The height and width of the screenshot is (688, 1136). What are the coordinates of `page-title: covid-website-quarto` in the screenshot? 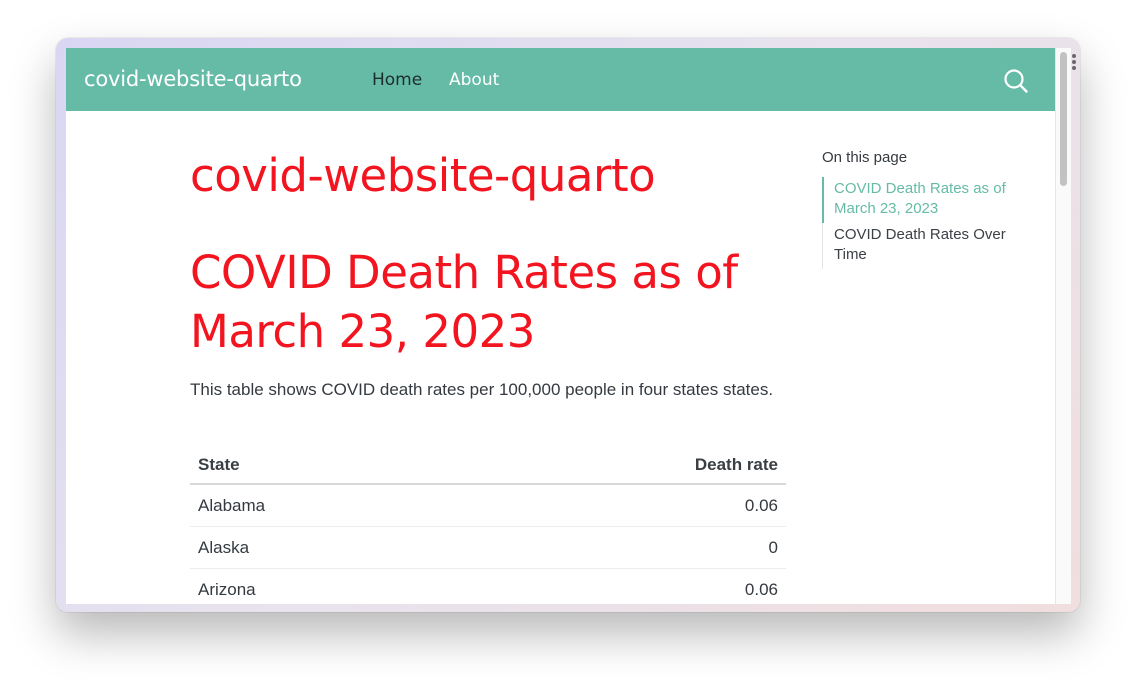 It's located at (423, 175).